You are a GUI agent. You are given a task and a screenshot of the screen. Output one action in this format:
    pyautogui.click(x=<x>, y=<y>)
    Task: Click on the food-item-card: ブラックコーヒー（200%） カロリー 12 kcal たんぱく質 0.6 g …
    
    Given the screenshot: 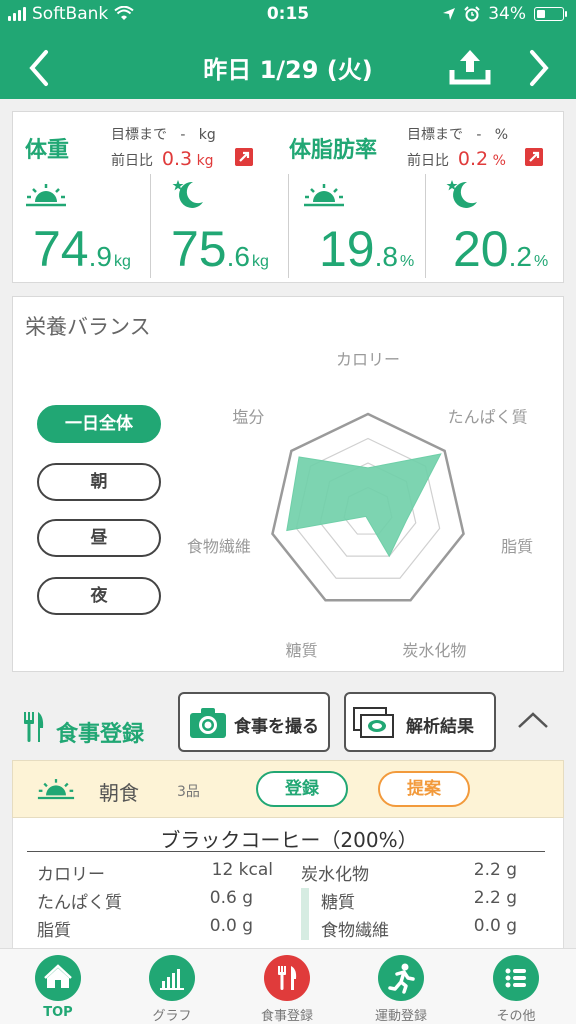 What is the action you would take?
    pyautogui.click(x=288, y=883)
    